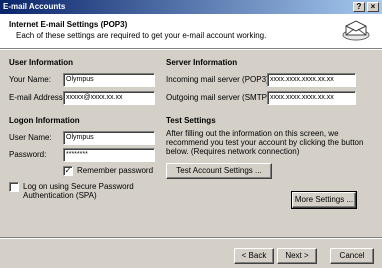 This screenshot has height=268, width=382. Describe the element at coordinates (30, 137) in the screenshot. I see `username-label: User Name:` at that location.